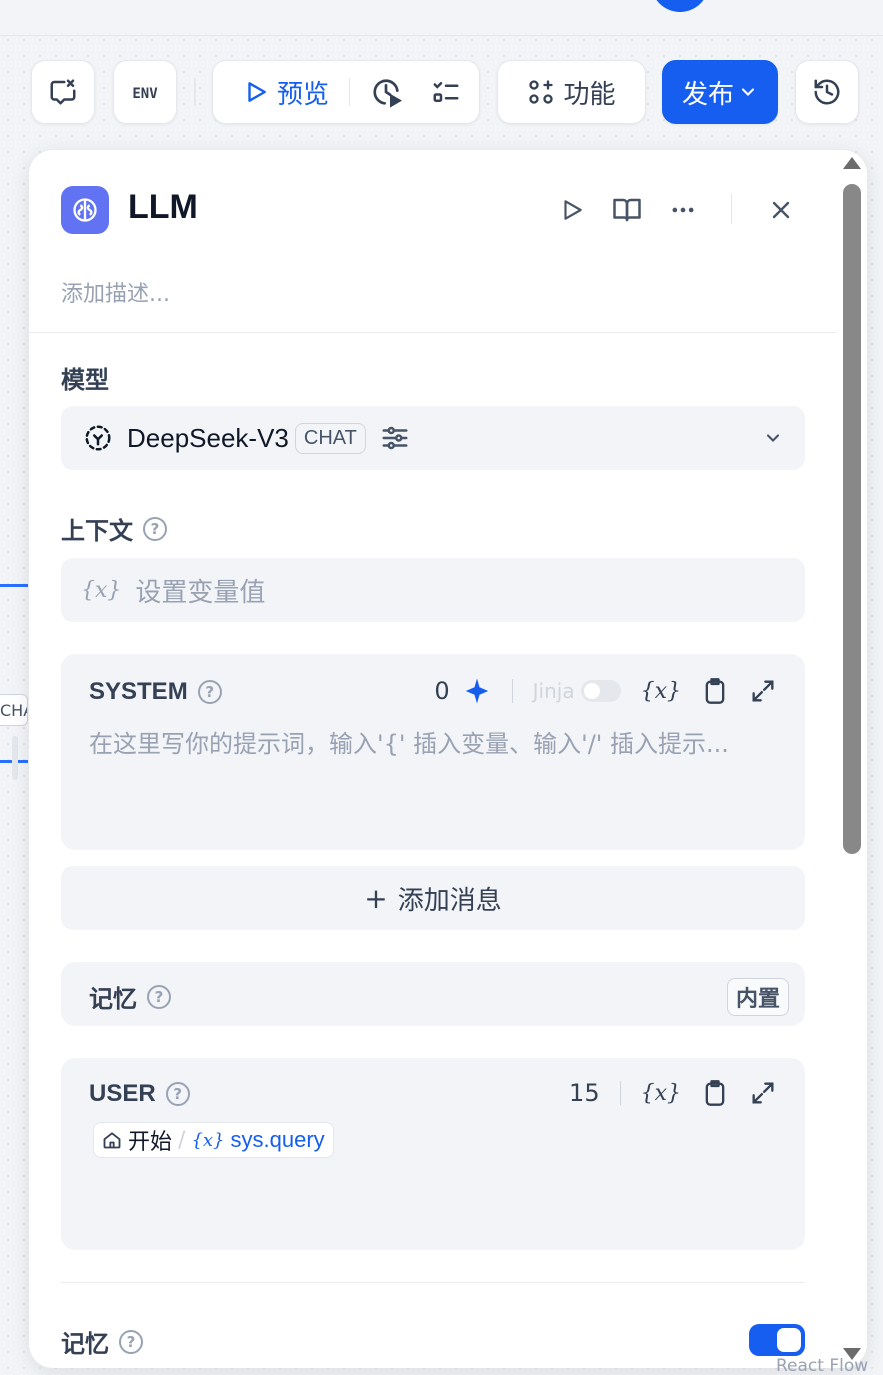  I want to click on features-button: 功能, so click(571, 92).